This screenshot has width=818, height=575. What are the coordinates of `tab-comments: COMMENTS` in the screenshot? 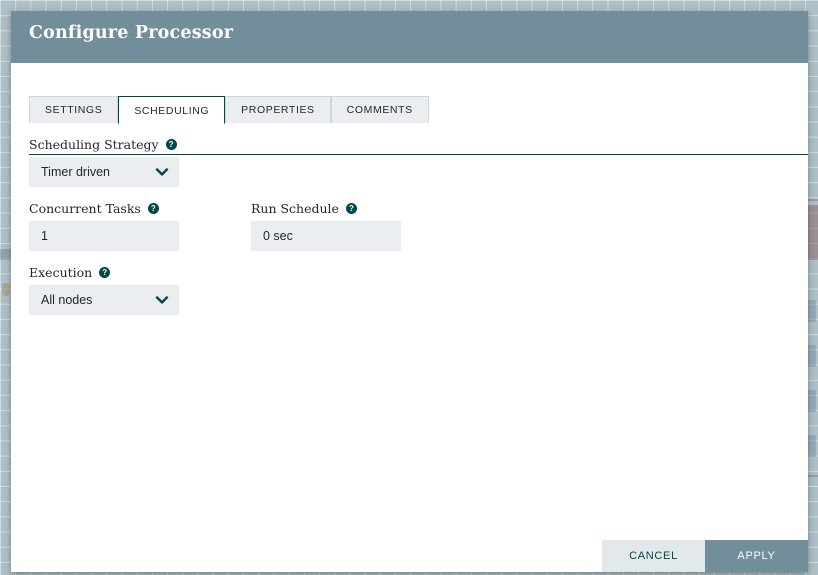 It's located at (379, 109).